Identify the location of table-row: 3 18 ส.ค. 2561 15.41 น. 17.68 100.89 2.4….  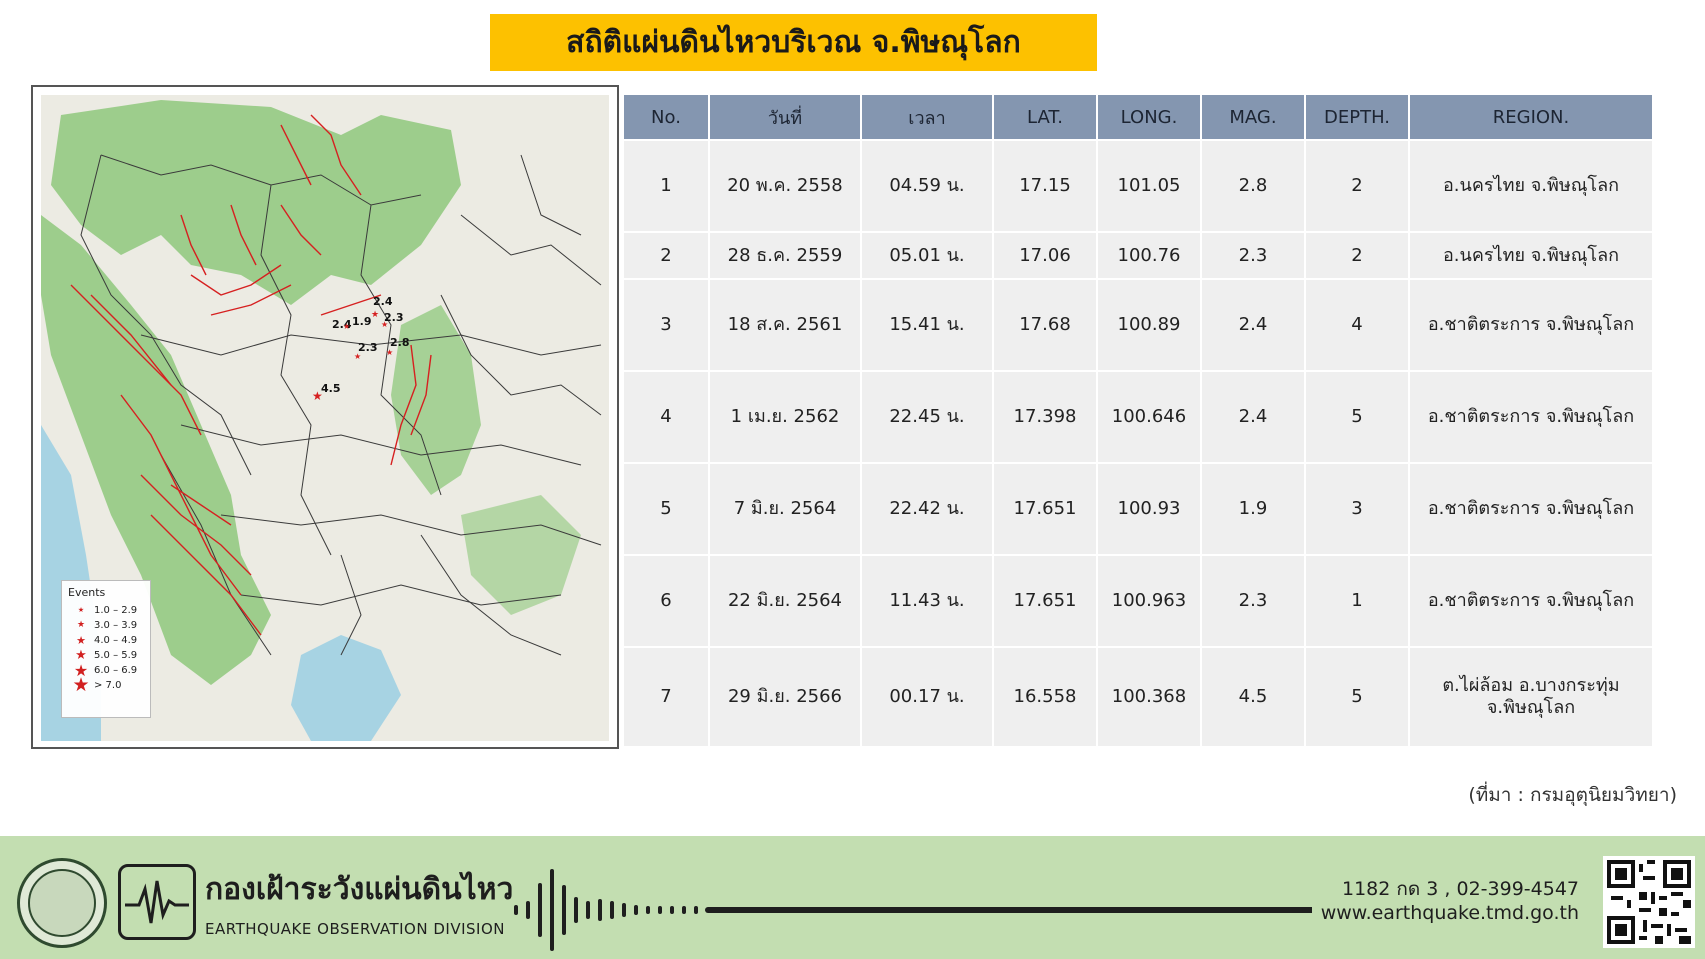
(1138, 325).